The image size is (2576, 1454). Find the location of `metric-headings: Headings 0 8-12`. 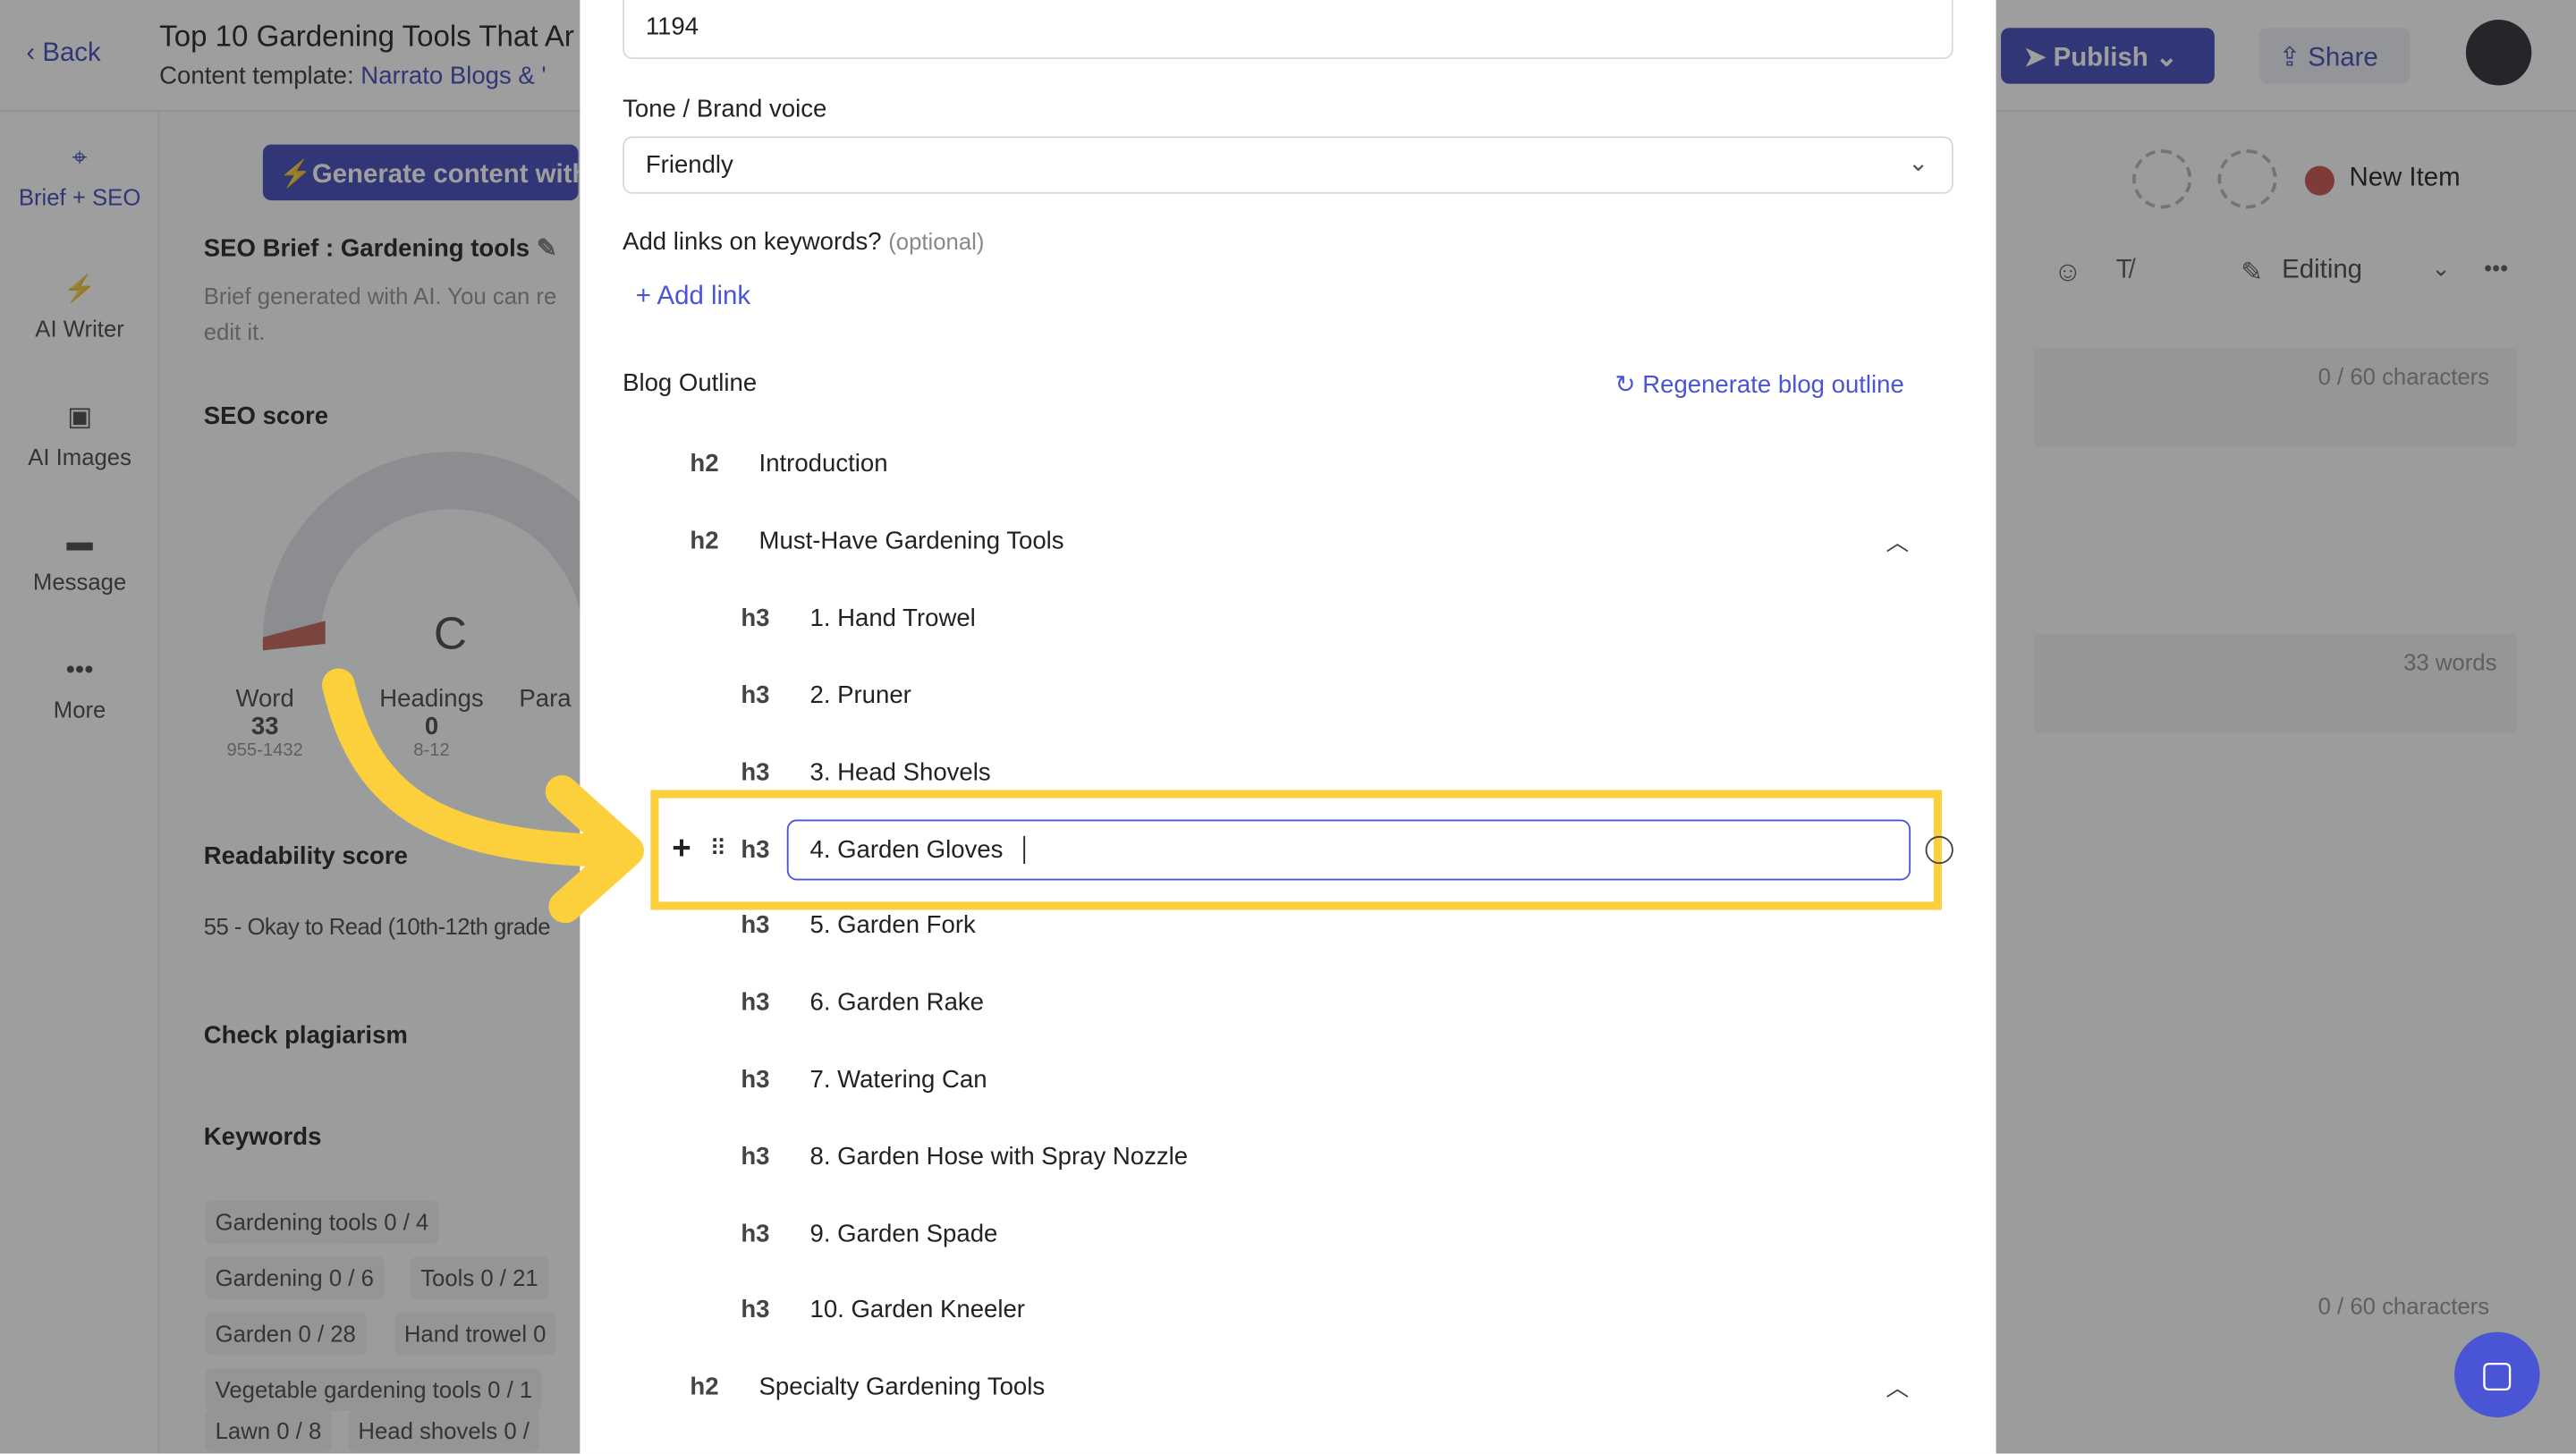

metric-headings: Headings 0 8-12 is located at coordinates (431, 722).